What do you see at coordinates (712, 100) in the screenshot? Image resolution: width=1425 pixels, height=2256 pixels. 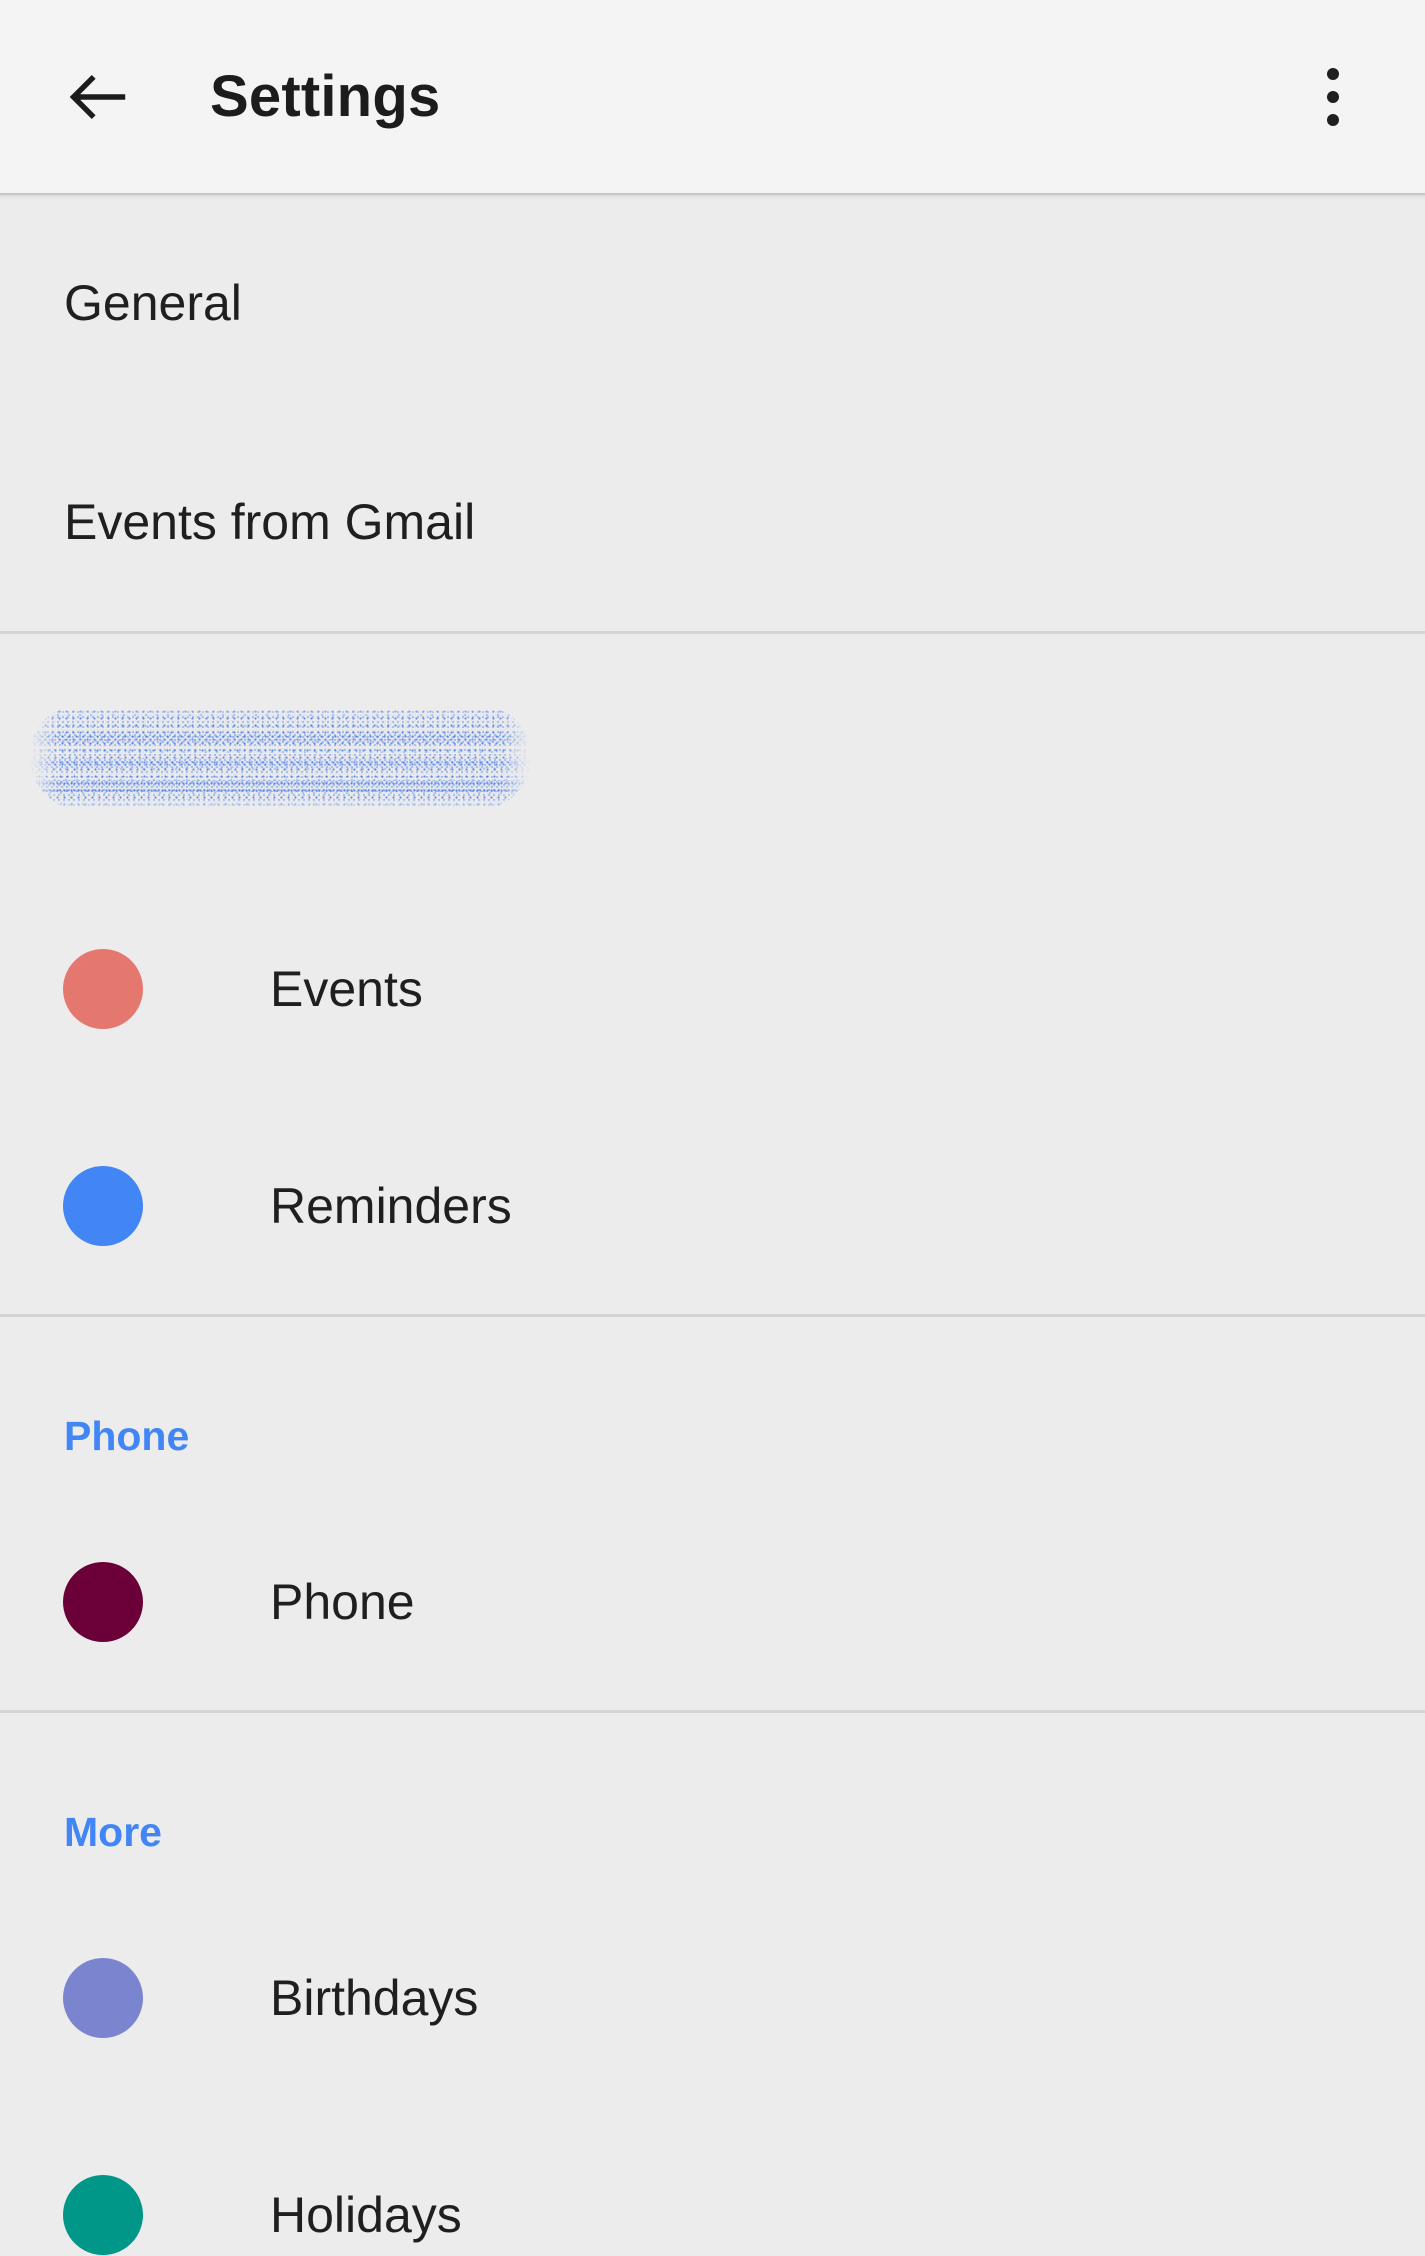 I see `app-bar: Settings` at bounding box center [712, 100].